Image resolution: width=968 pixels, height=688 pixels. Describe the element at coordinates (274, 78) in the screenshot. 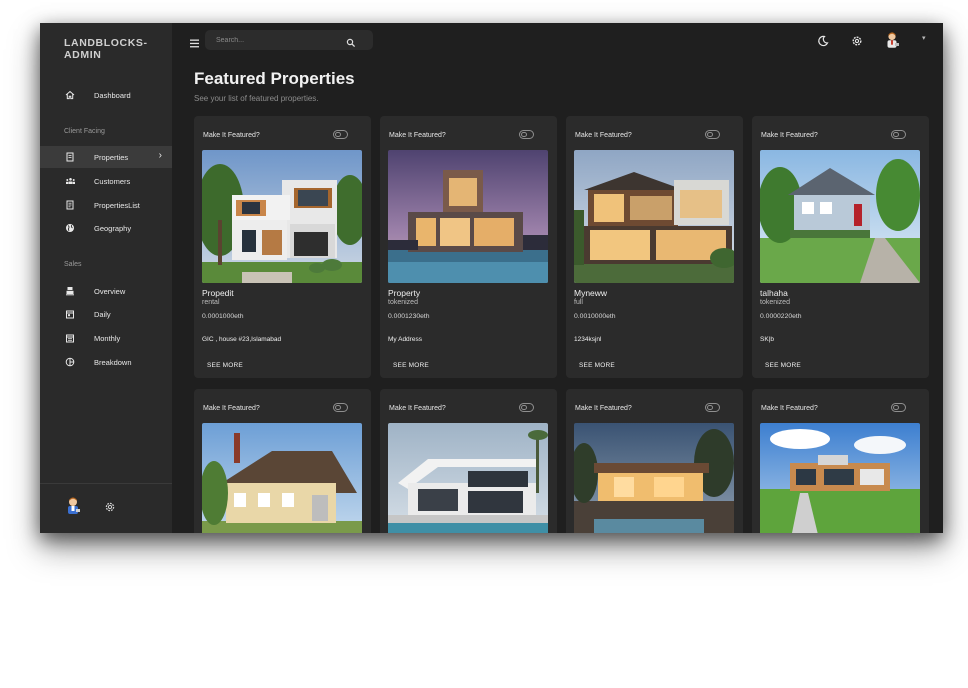

I see `page-title: Featured Properties` at that location.